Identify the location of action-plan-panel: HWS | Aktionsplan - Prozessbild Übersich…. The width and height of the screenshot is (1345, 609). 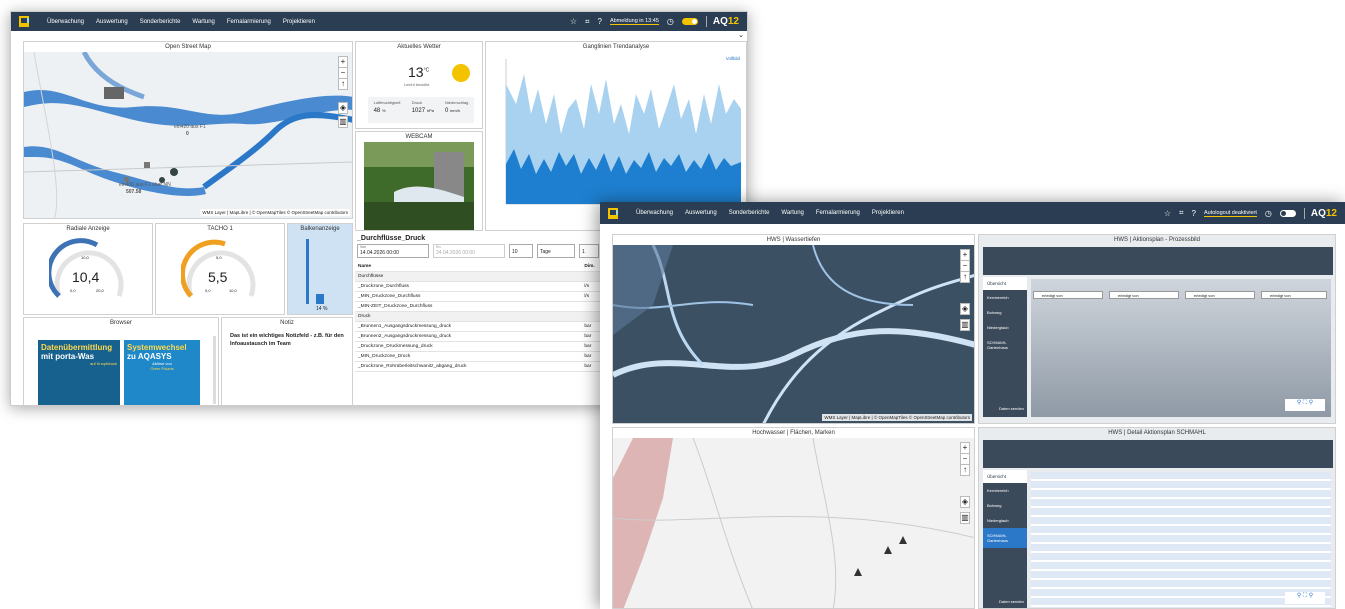
(1157, 329).